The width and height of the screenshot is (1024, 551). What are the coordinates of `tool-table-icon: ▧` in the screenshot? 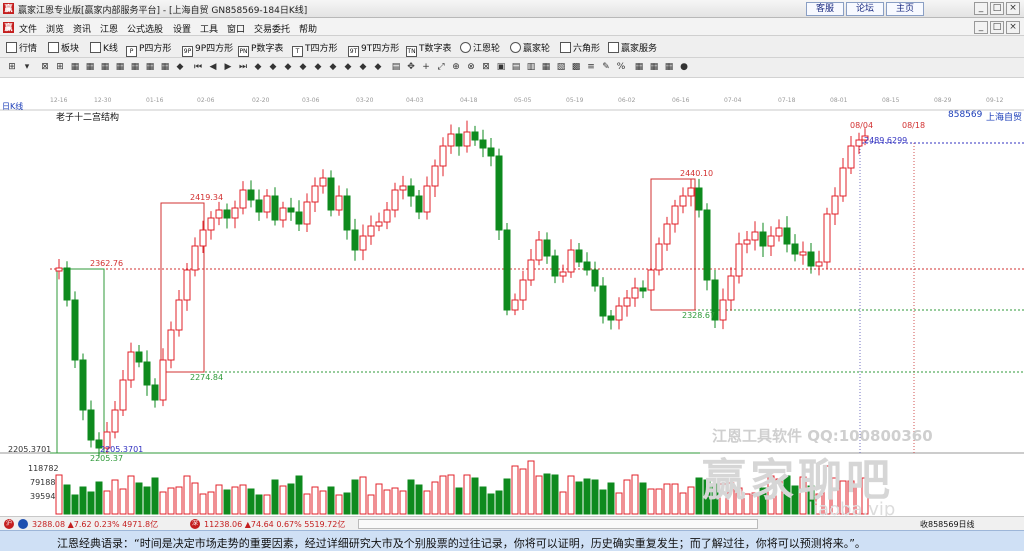 It's located at (561, 67).